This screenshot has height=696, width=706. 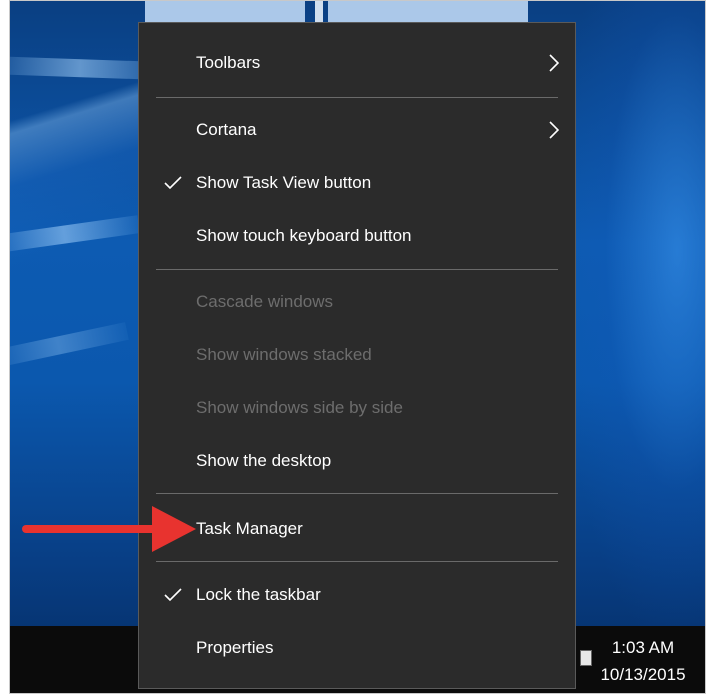 What do you see at coordinates (643, 661) in the screenshot?
I see `taskbar-clock: 1:03 AM 10/13/2015` at bounding box center [643, 661].